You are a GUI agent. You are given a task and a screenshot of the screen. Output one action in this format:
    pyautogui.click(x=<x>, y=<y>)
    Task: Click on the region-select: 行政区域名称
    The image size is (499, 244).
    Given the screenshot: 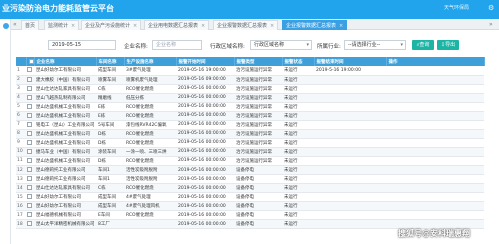 What is the action you would take?
    pyautogui.click(x=281, y=45)
    